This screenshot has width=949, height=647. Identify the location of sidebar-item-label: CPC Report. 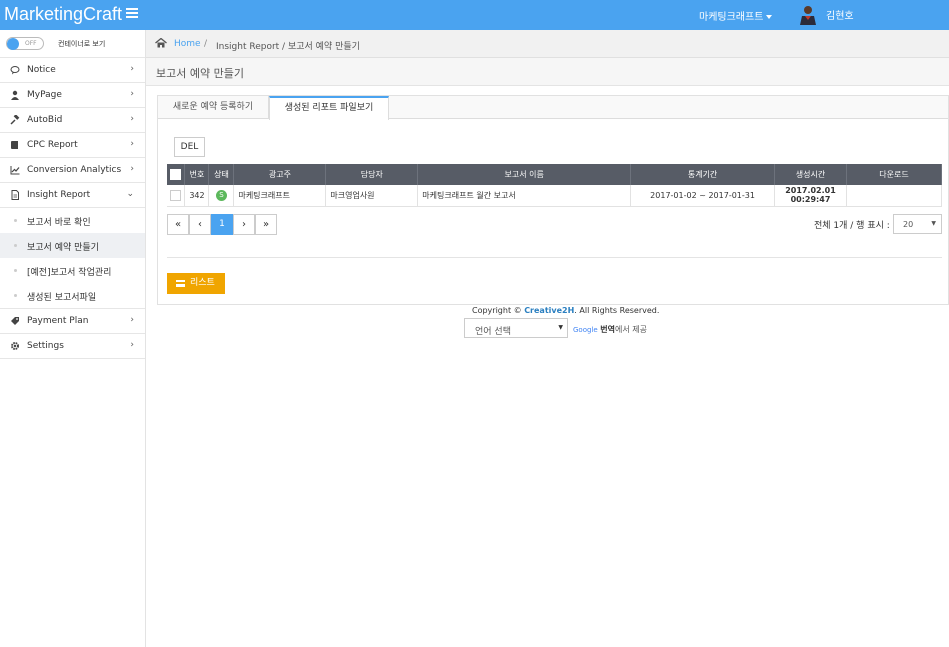
(52, 145).